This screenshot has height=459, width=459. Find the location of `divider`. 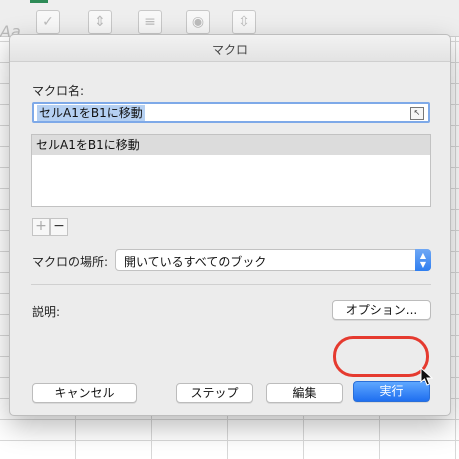

divider is located at coordinates (231, 284).